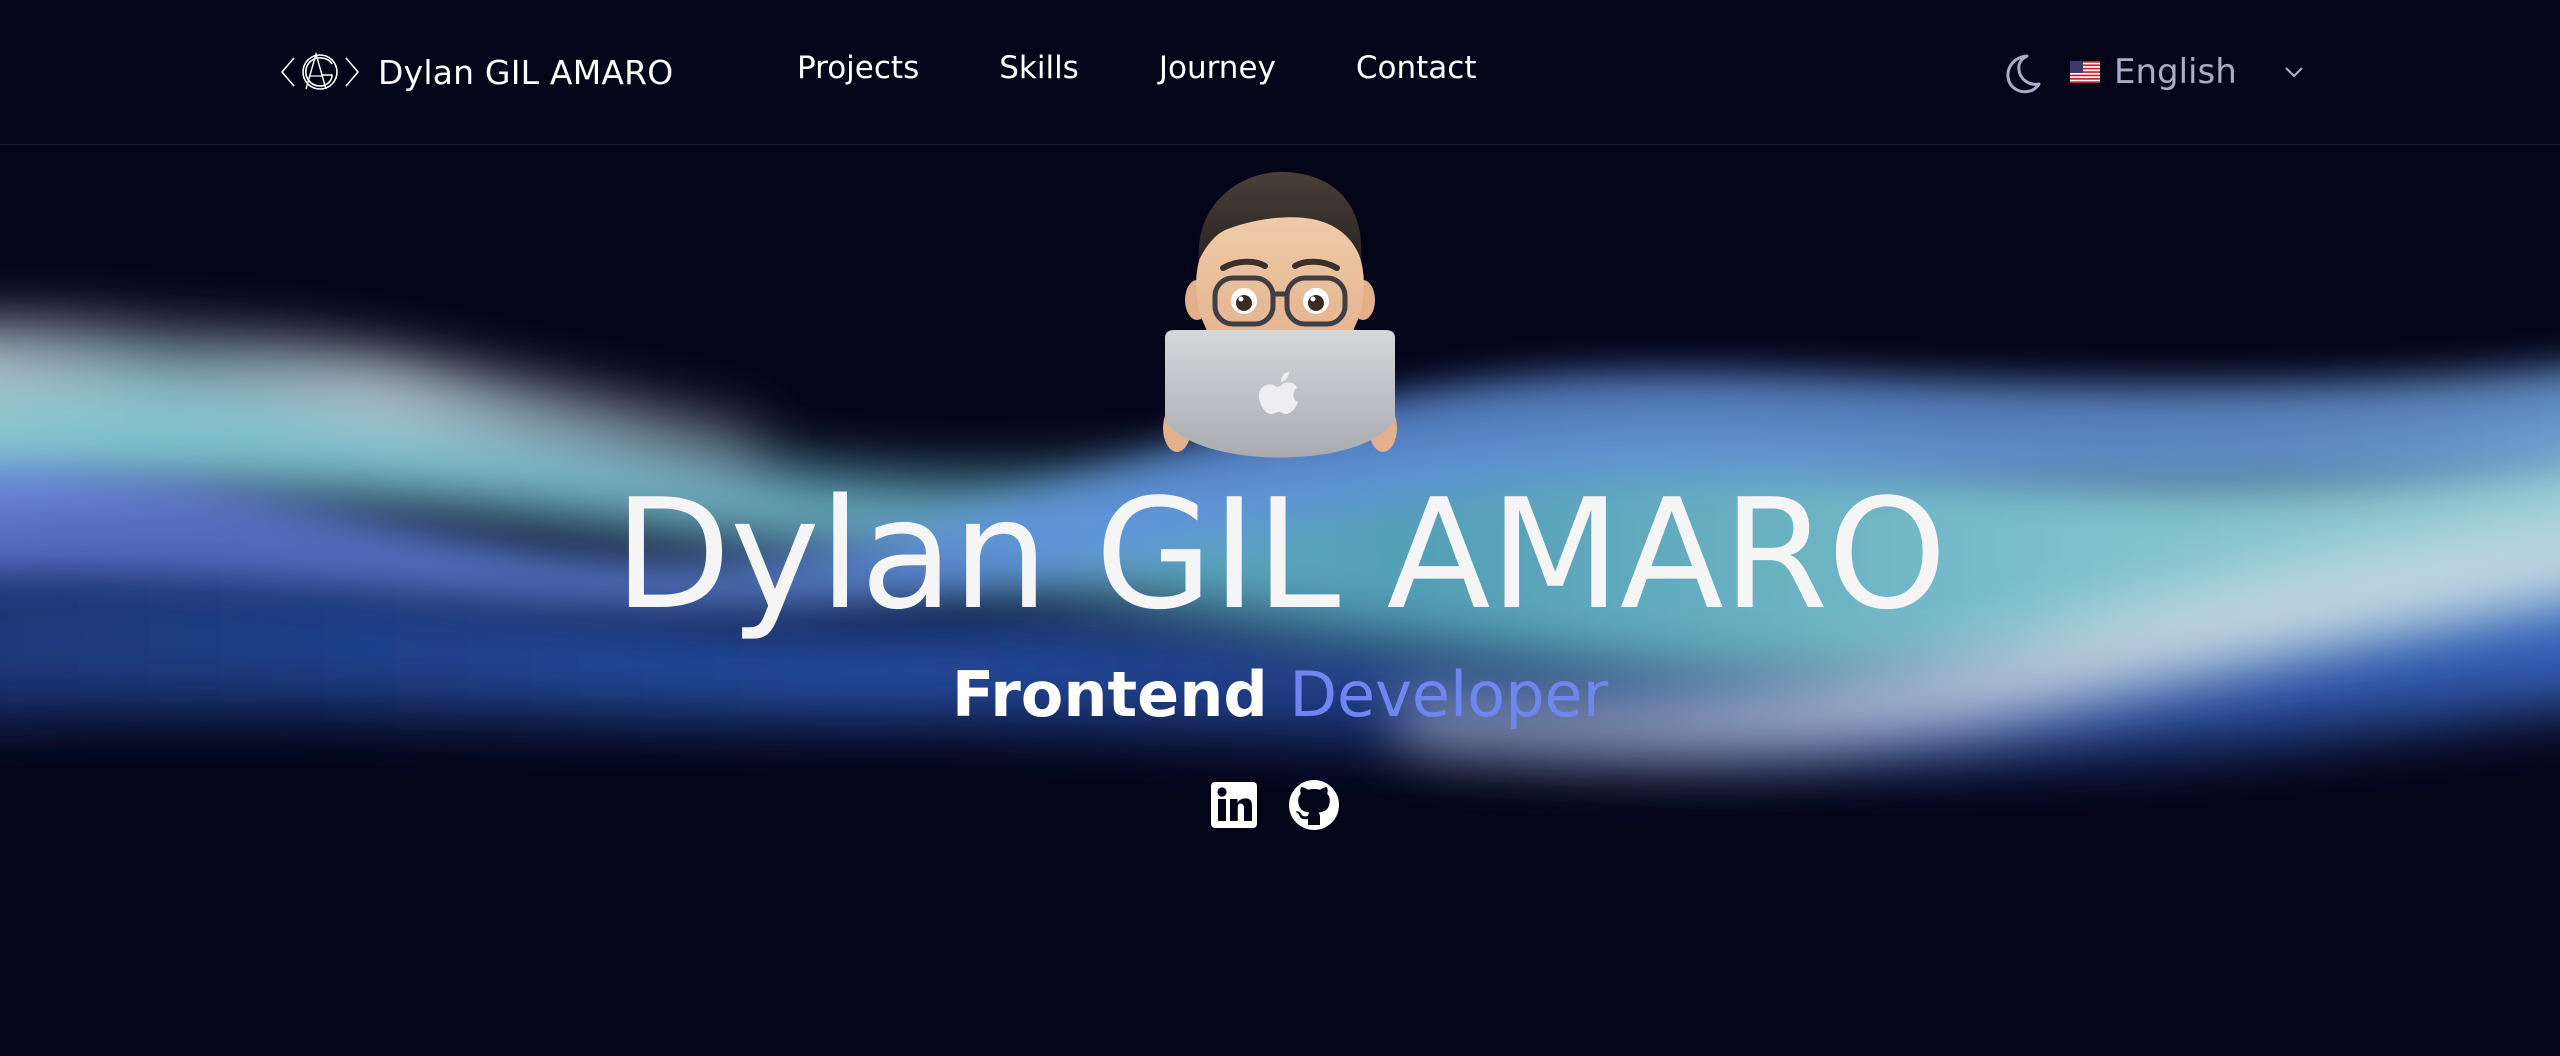 The width and height of the screenshot is (2560, 1056). Describe the element at coordinates (1109, 694) in the screenshot. I see `subtitle-role: Frontend` at that location.